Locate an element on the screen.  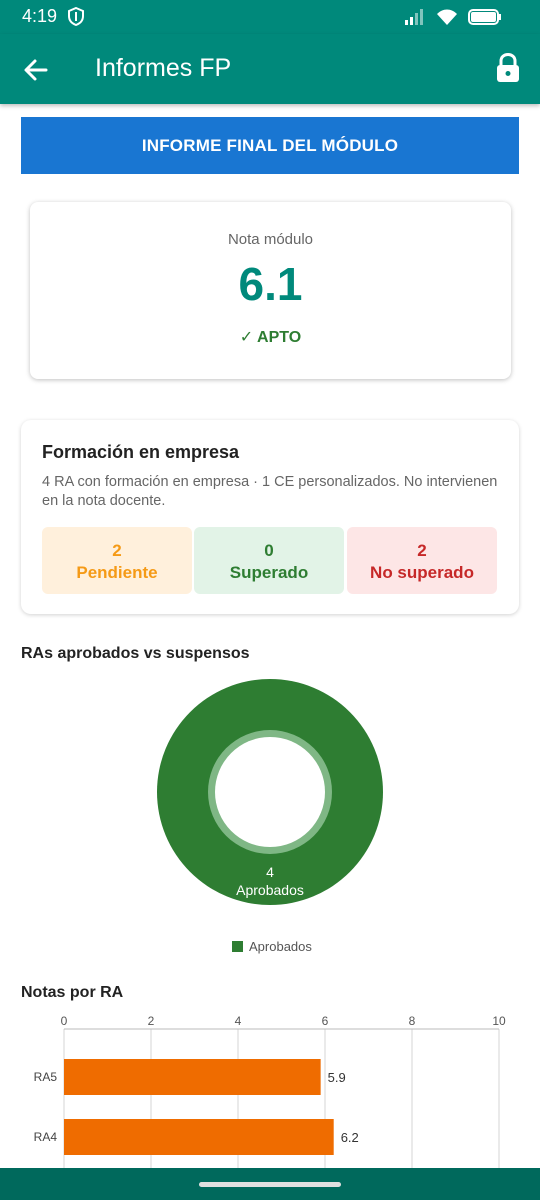
donut-chart: 4 Aprobados is located at coordinates (270, 792).